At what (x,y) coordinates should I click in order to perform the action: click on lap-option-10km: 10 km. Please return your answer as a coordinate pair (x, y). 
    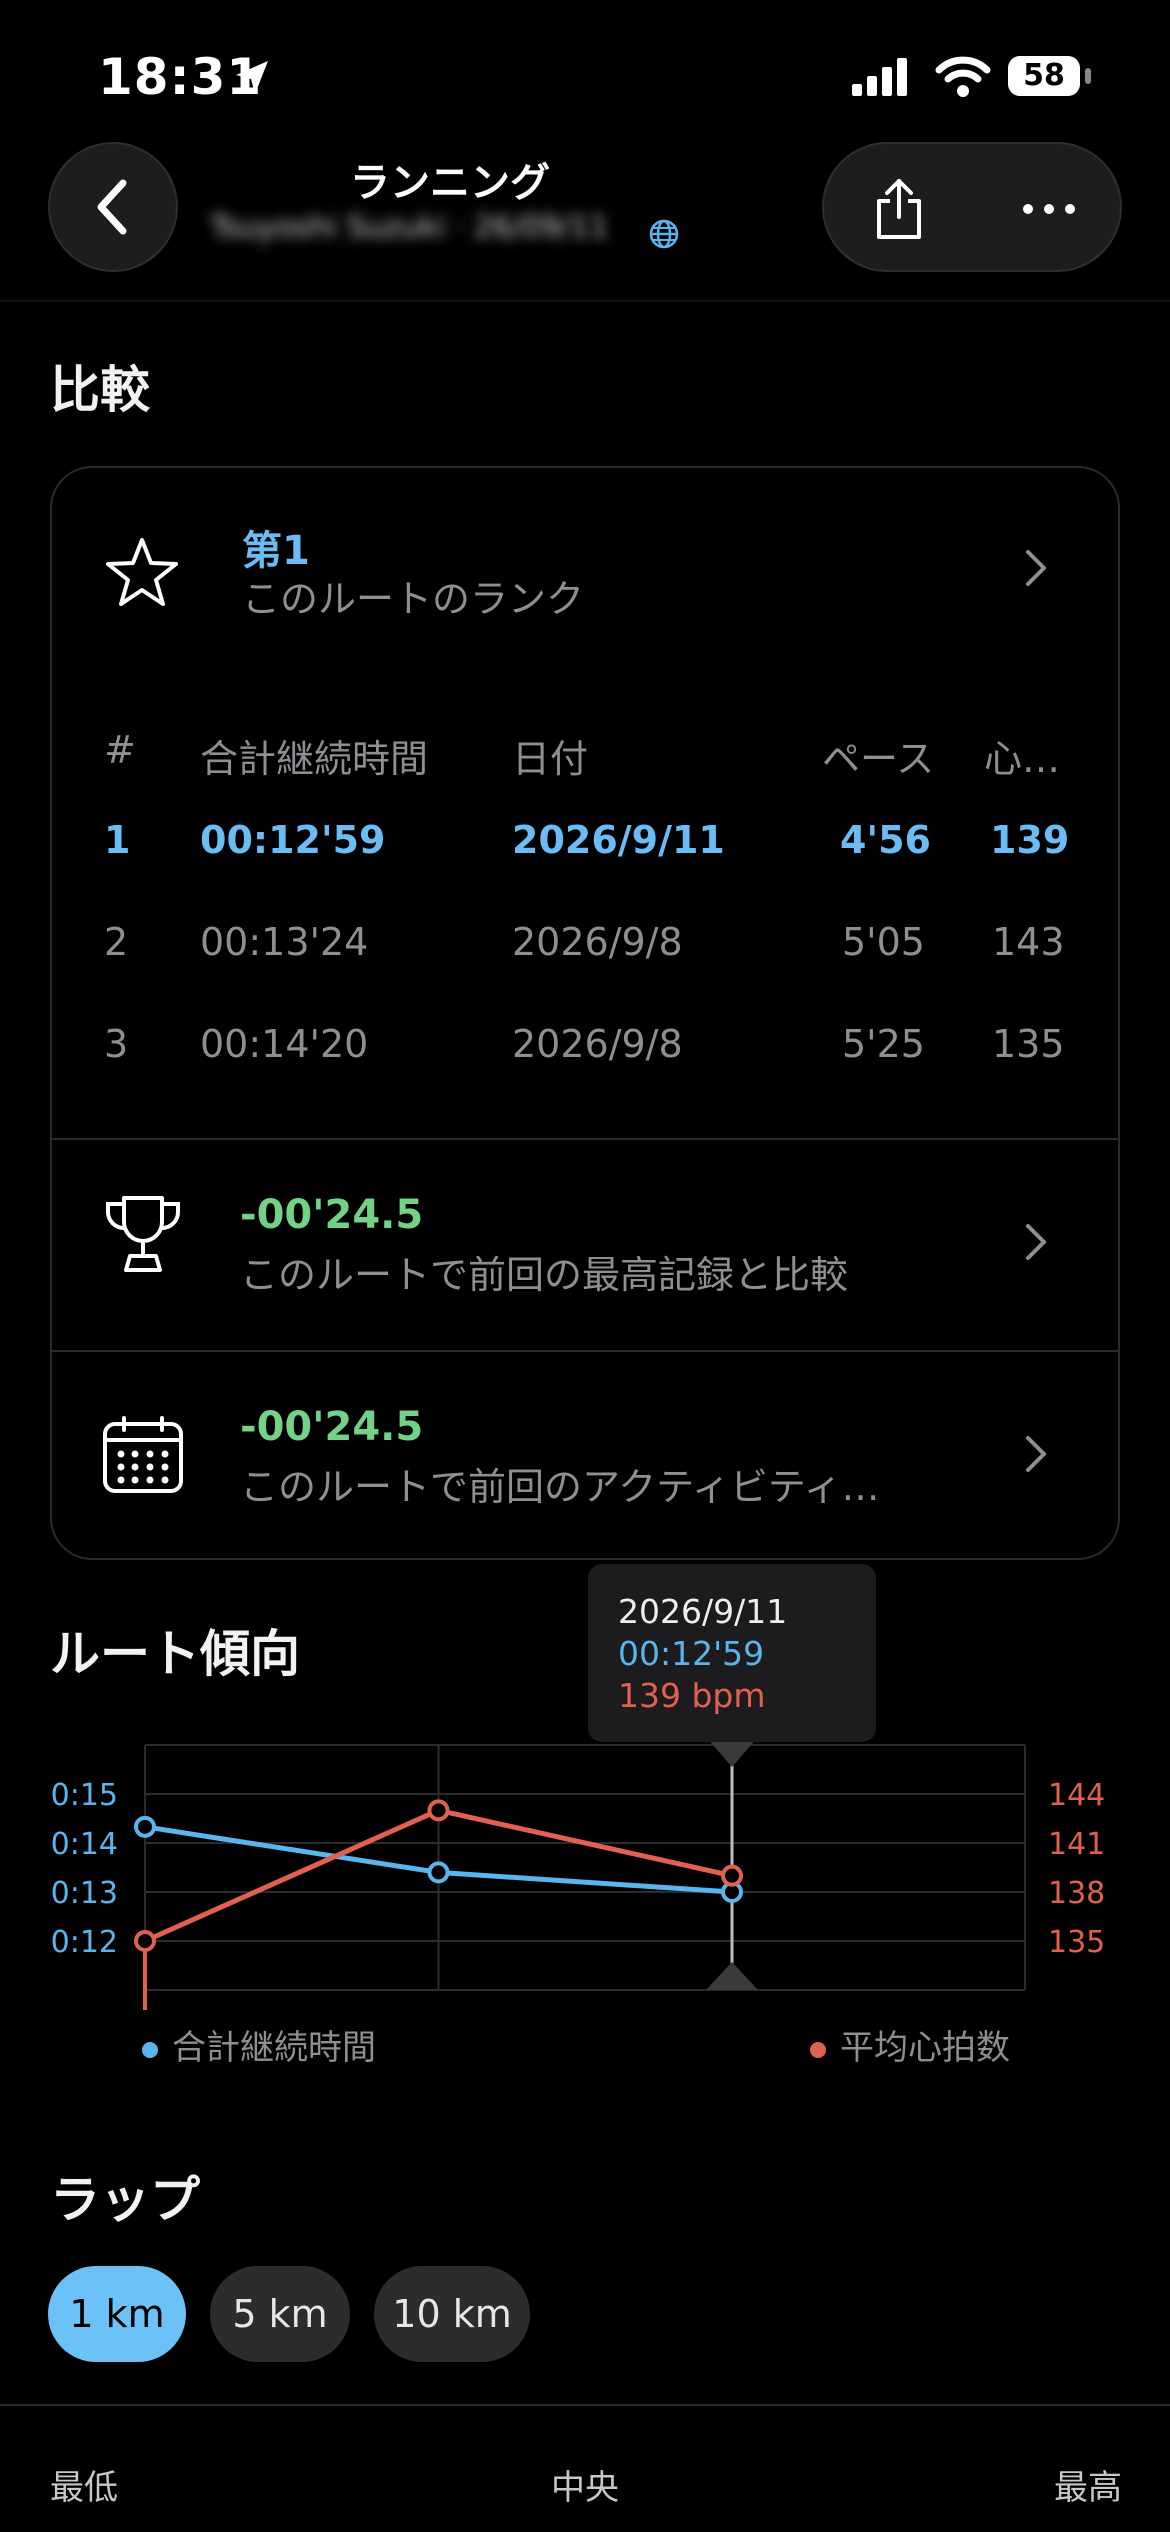
    Looking at the image, I should click on (452, 2314).